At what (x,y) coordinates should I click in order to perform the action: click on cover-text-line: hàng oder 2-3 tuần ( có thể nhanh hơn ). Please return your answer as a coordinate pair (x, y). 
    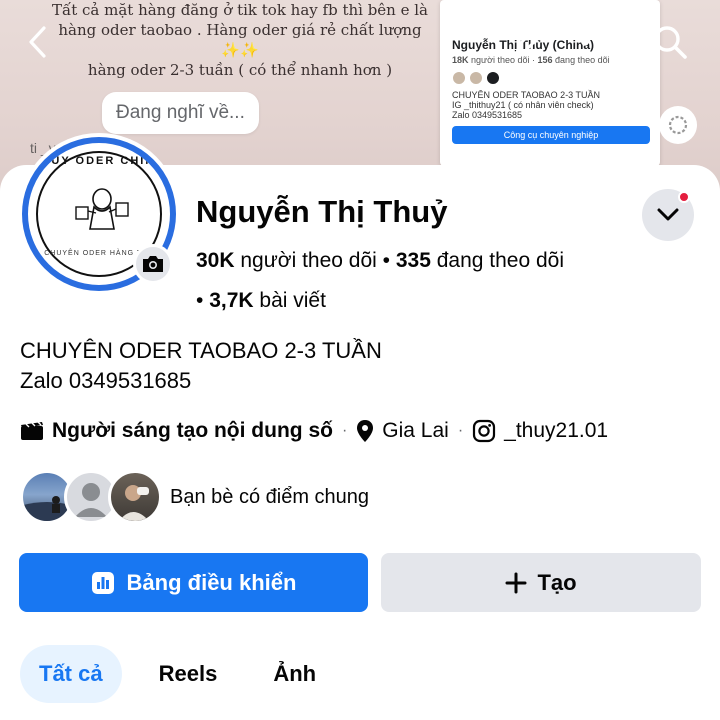
    Looking at the image, I should click on (240, 70).